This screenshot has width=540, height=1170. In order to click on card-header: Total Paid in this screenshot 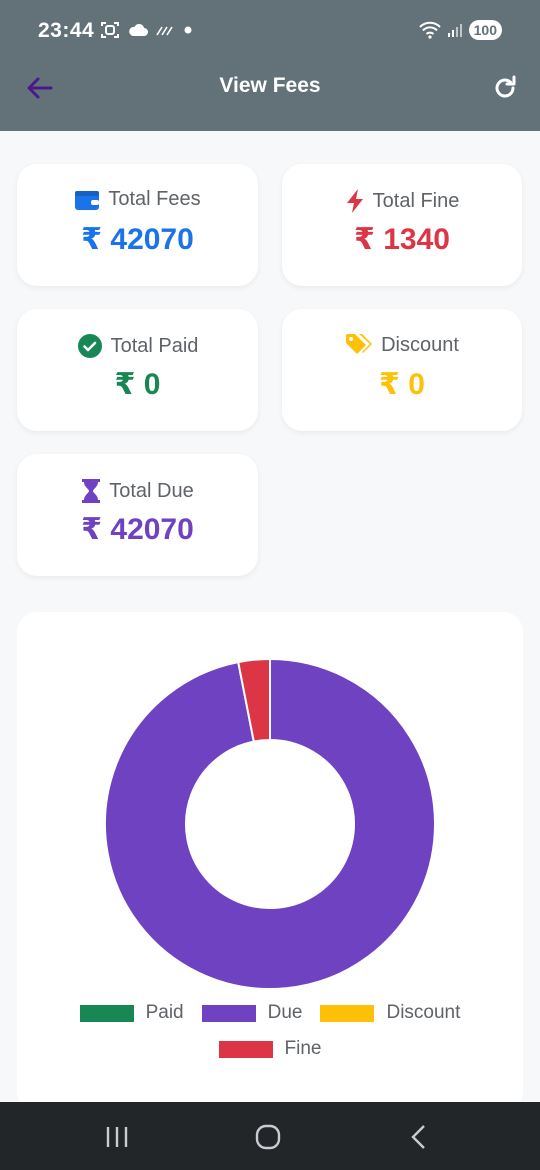, I will do `click(137, 346)`.